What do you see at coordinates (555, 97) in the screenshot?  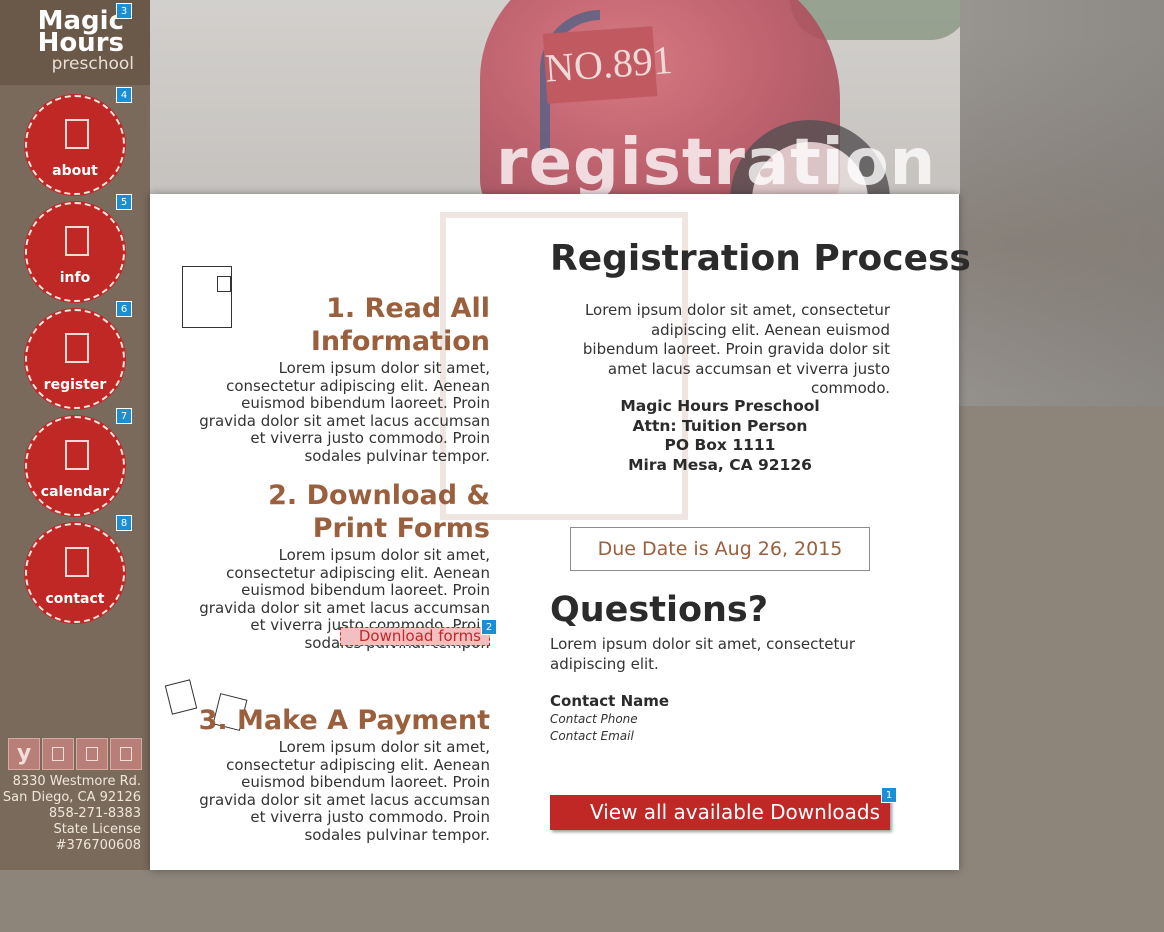 I see `hero-banner: NO.891 registration` at bounding box center [555, 97].